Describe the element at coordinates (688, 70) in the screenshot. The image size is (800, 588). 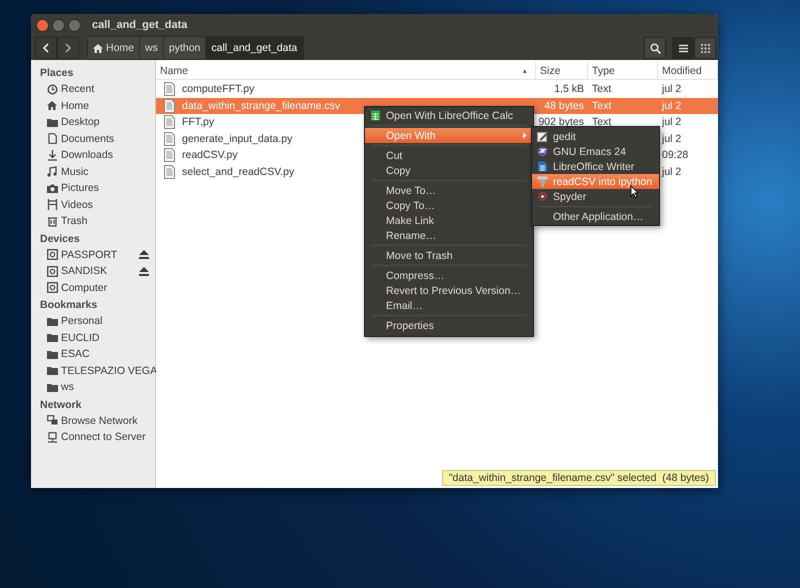
I see `column-header: Modified` at that location.